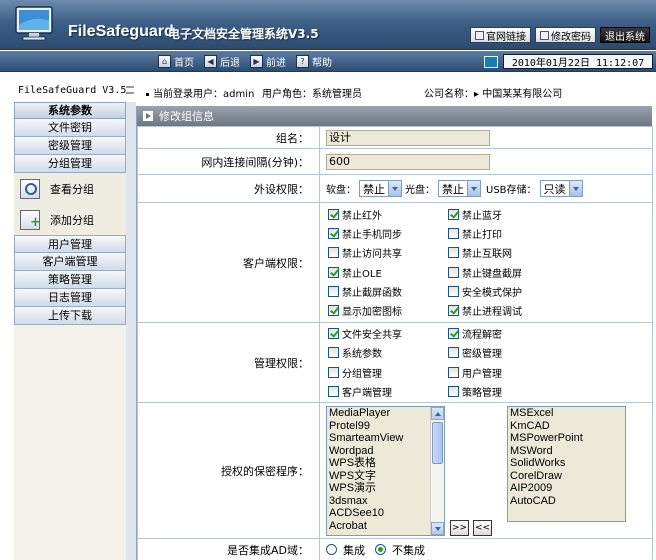 The height and width of the screenshot is (560, 656). I want to click on nav-back: ◀ 后退, so click(222, 61).